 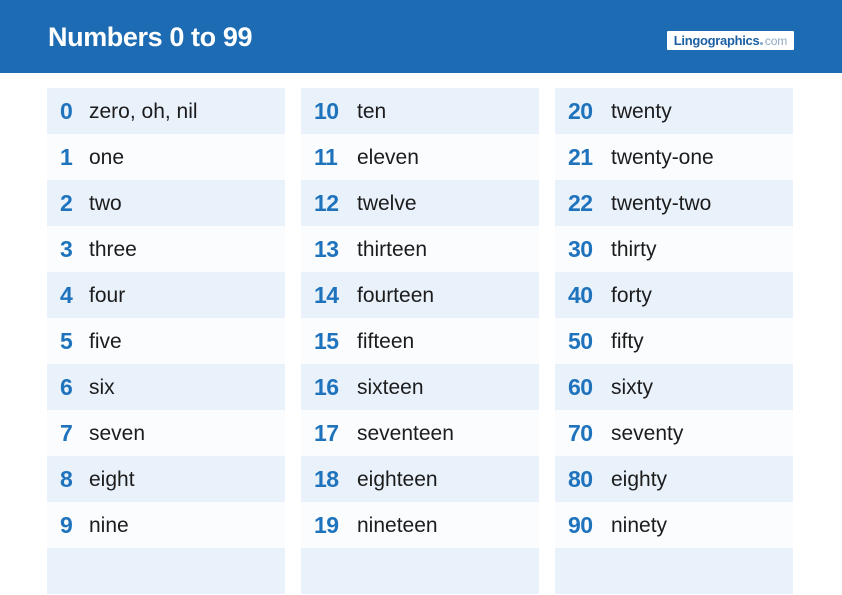 What do you see at coordinates (66, 110) in the screenshot?
I see `number-value: 0` at bounding box center [66, 110].